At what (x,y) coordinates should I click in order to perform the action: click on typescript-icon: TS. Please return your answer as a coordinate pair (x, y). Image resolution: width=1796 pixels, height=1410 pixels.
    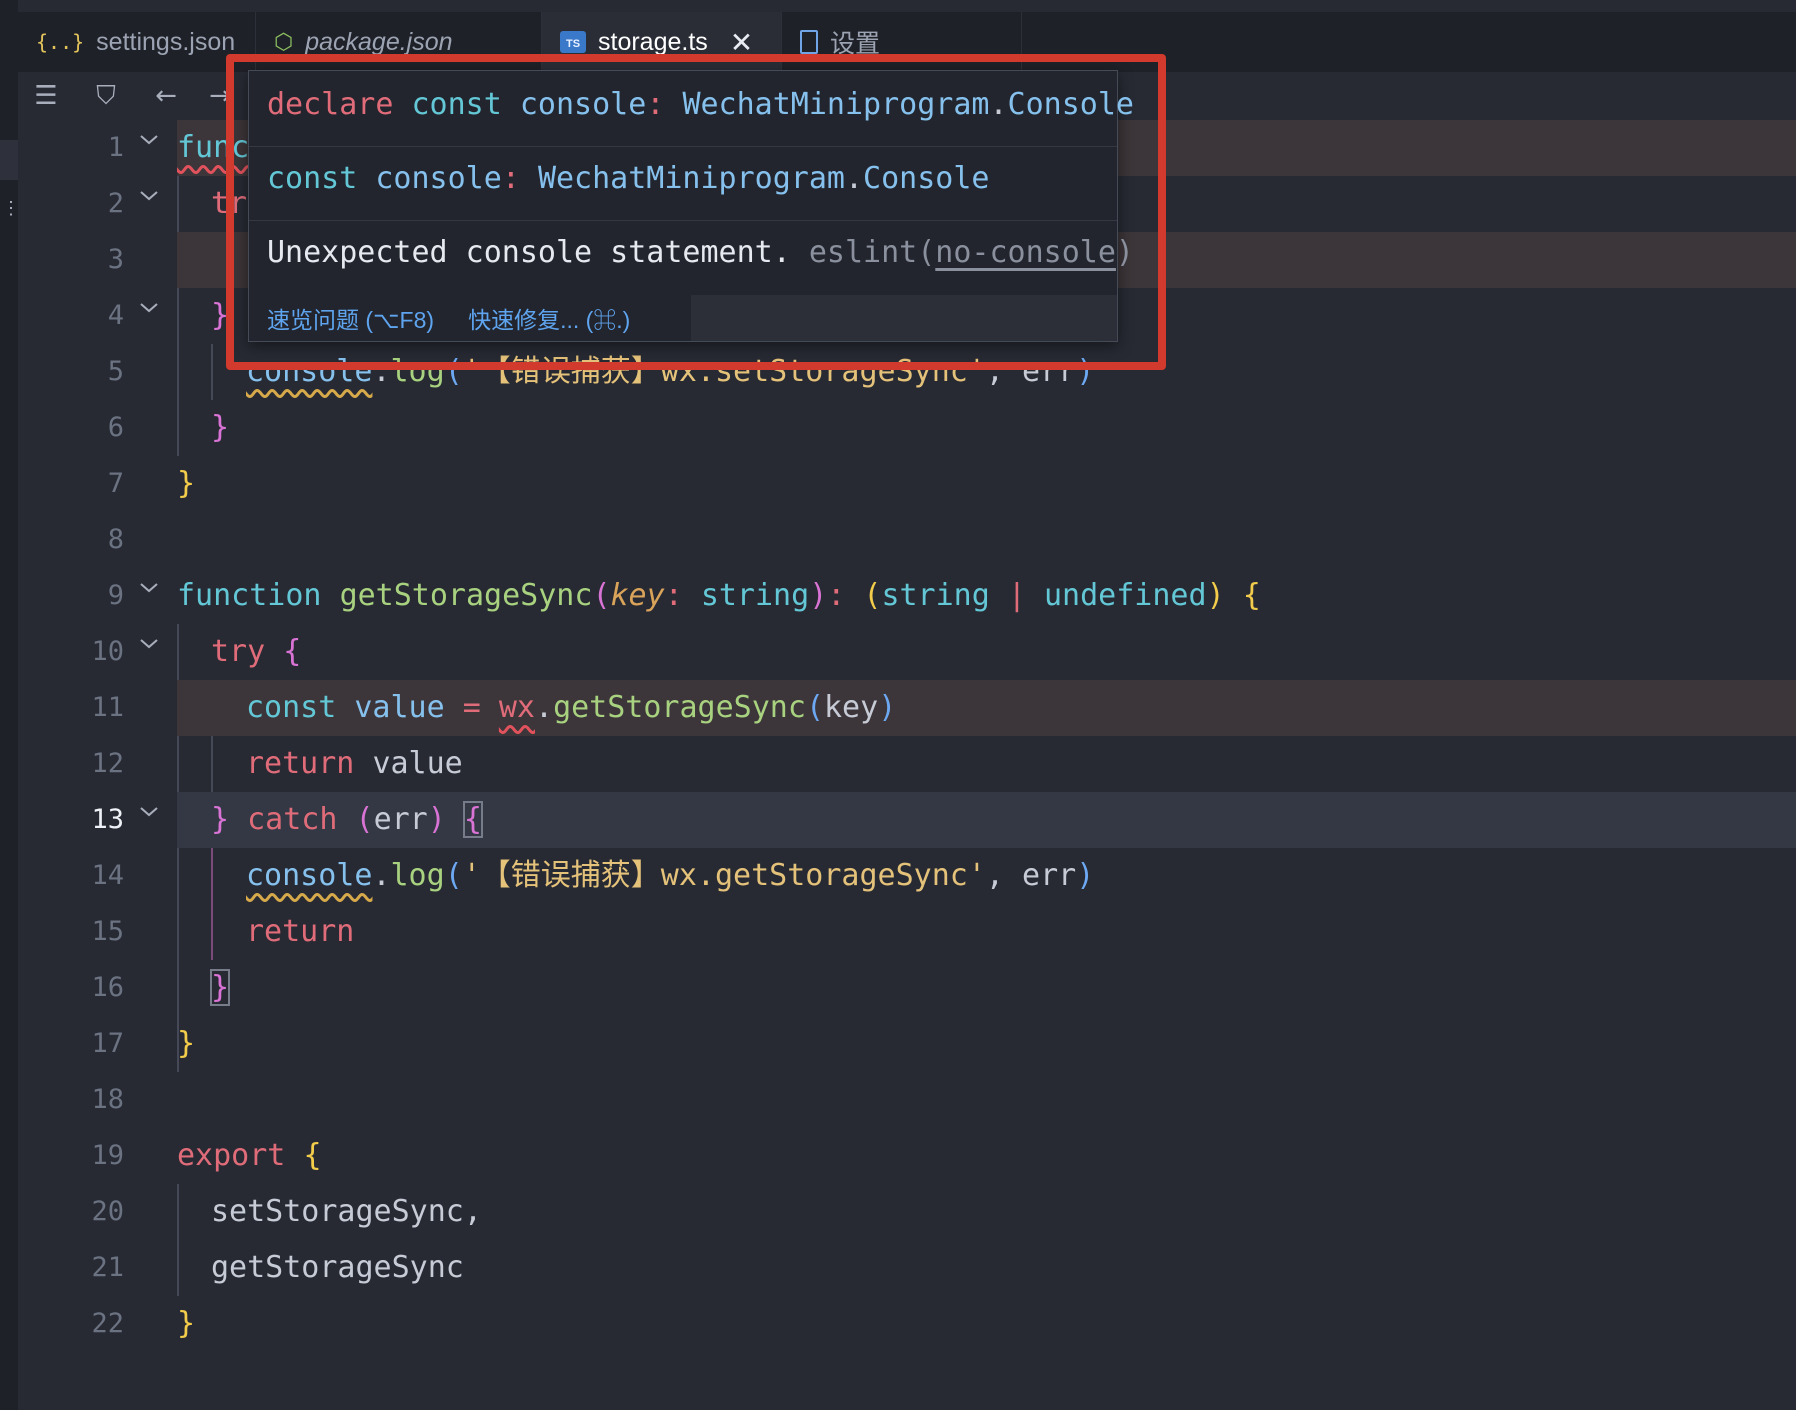
    Looking at the image, I should click on (573, 42).